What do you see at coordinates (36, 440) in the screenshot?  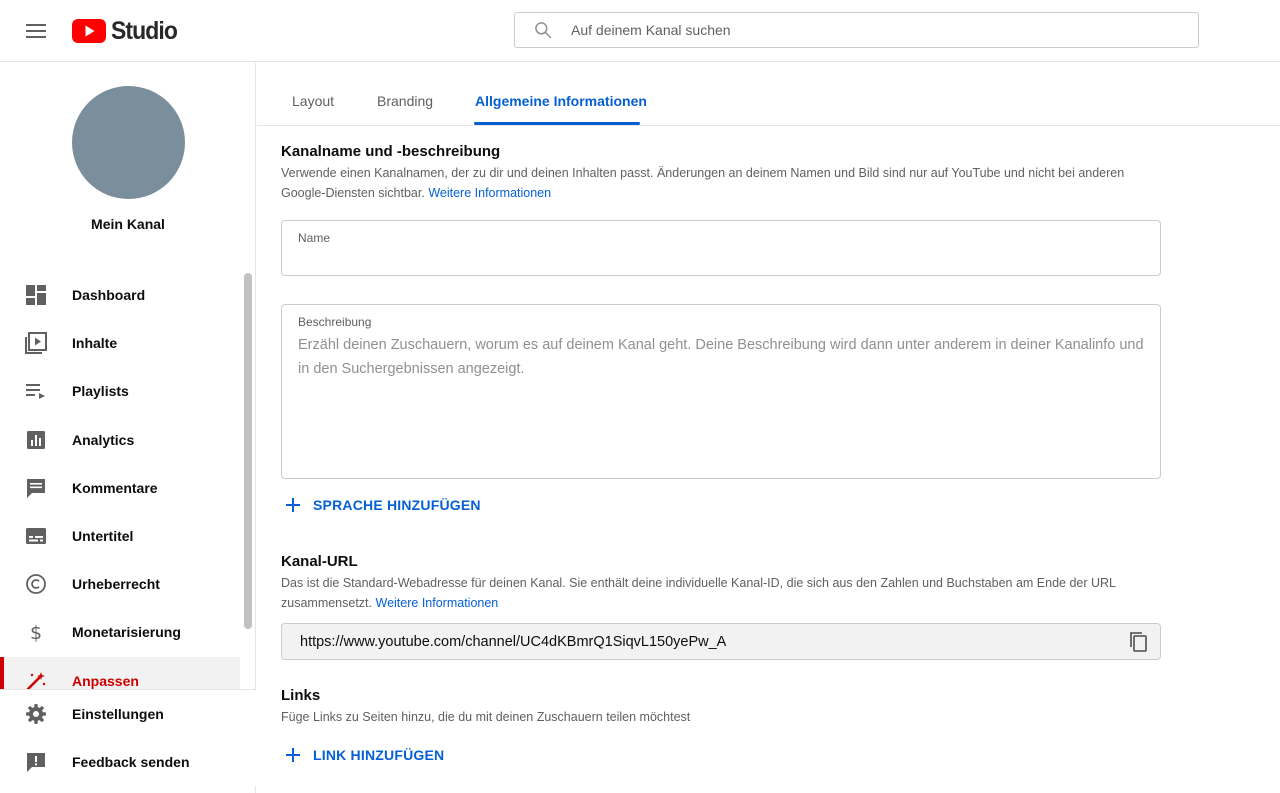 I see `analytics-icon` at bounding box center [36, 440].